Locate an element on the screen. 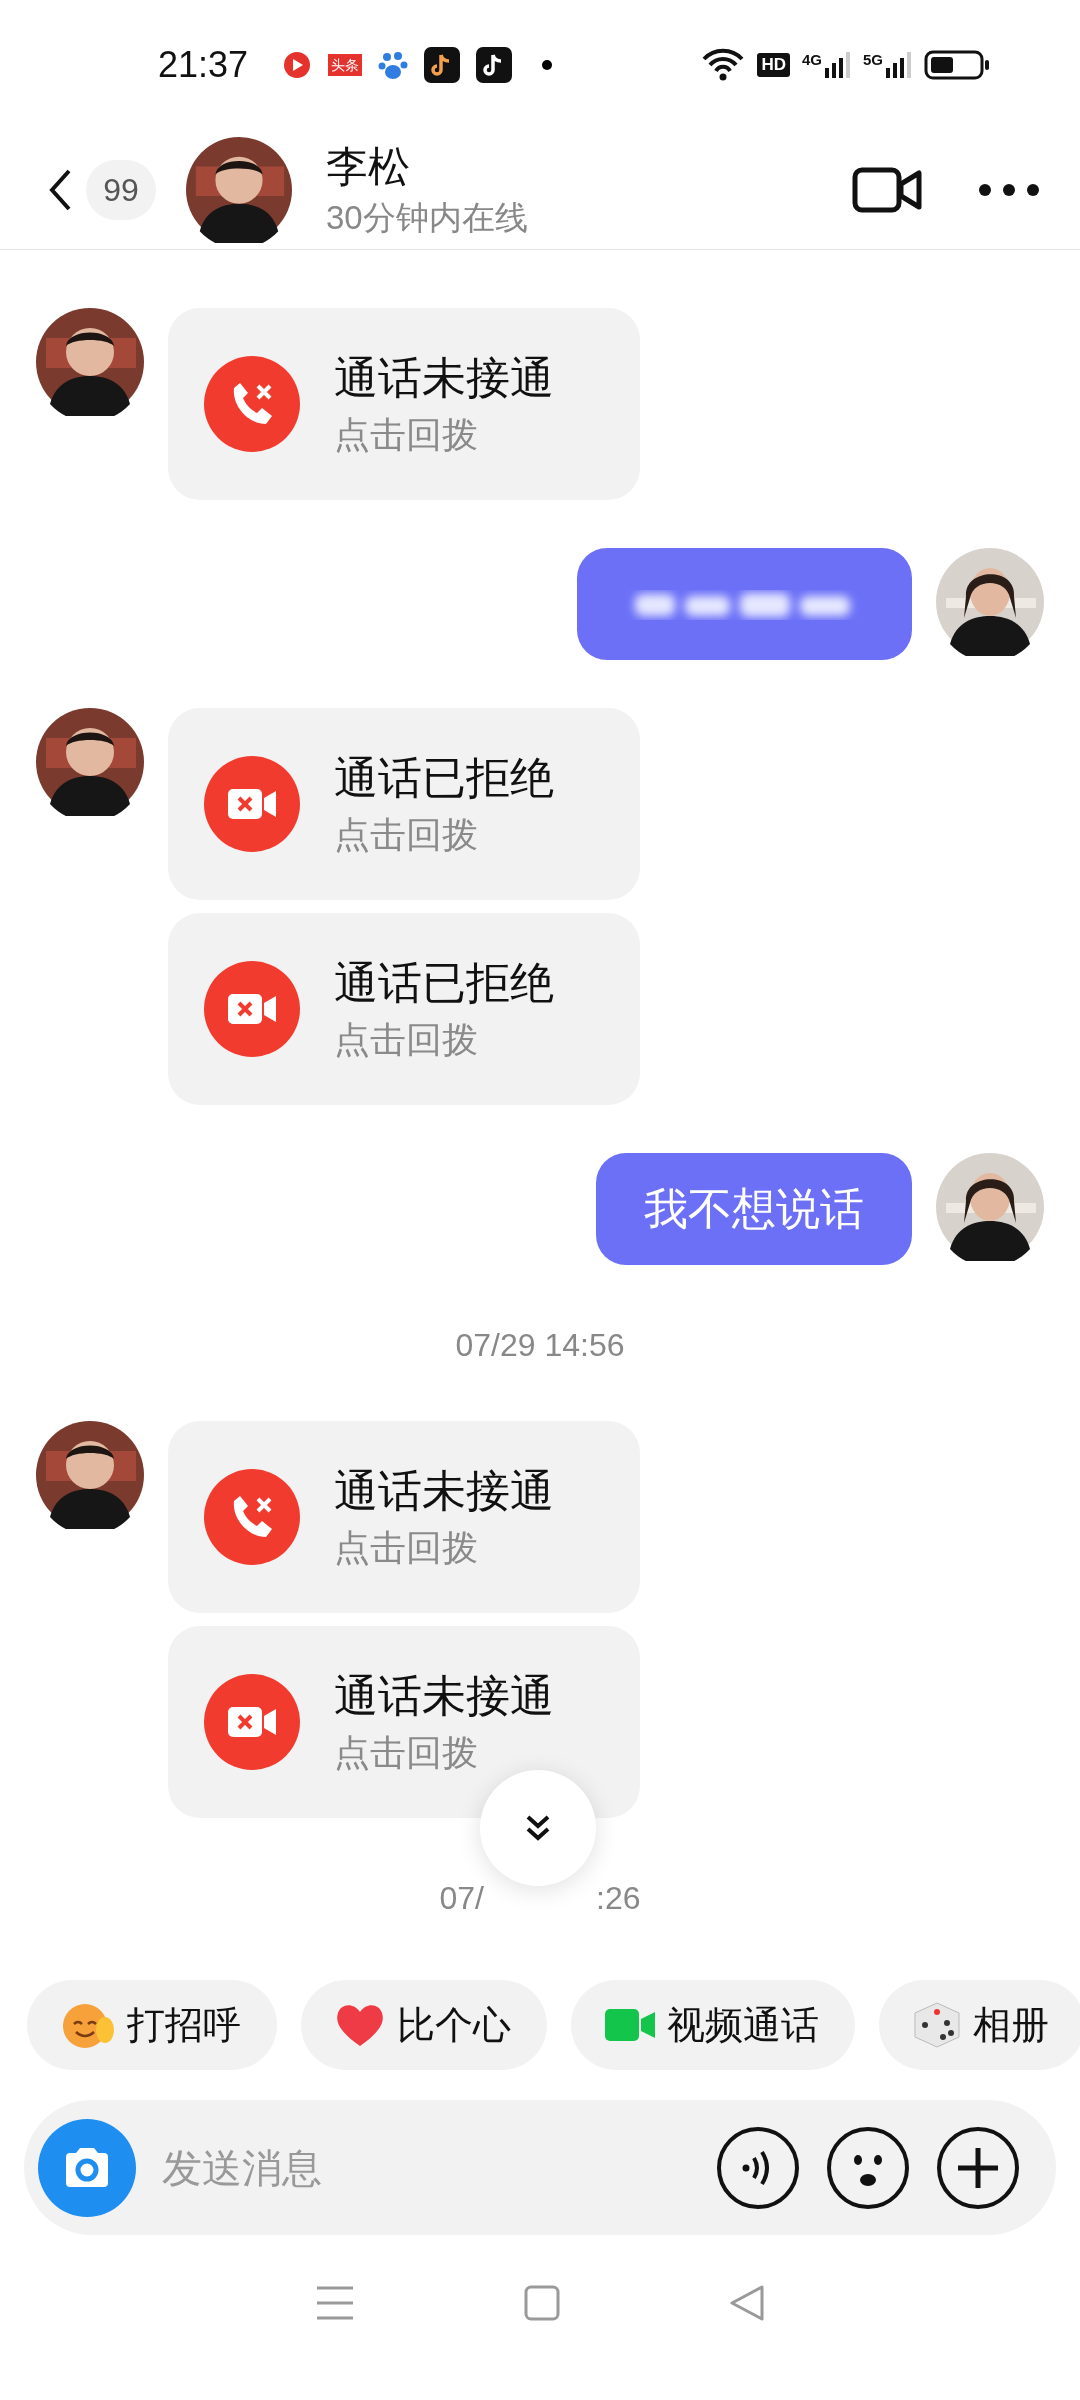 The width and height of the screenshot is (1080, 2400). home-icon is located at coordinates (542, 2302).